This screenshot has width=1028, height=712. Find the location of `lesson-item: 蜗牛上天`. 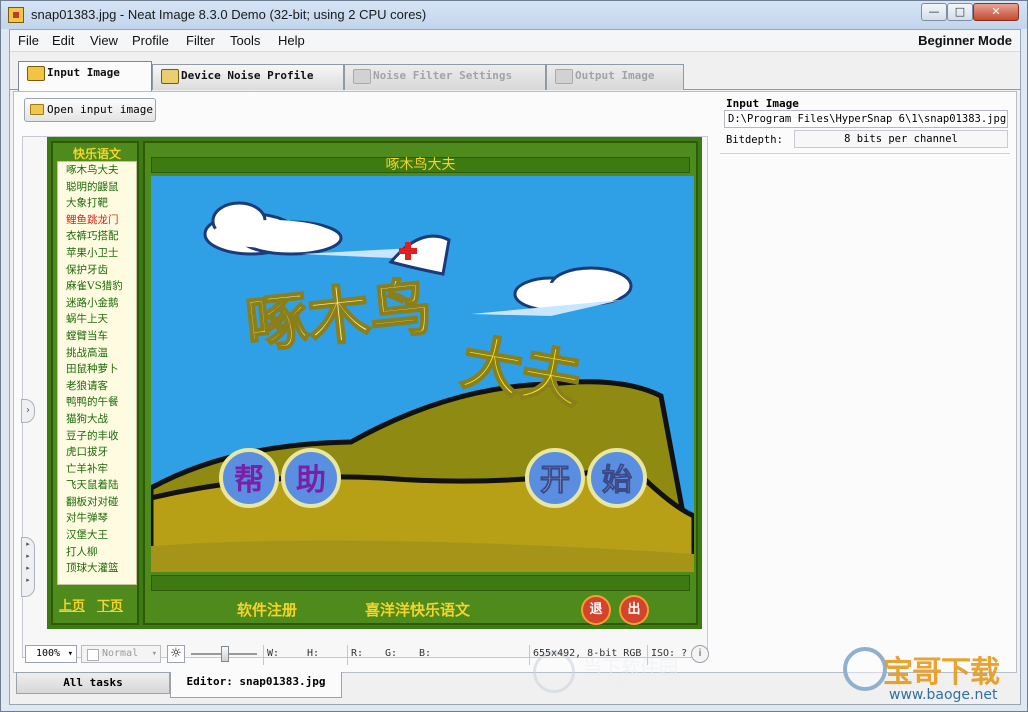

lesson-item: 蜗牛上天 is located at coordinates (87, 319).